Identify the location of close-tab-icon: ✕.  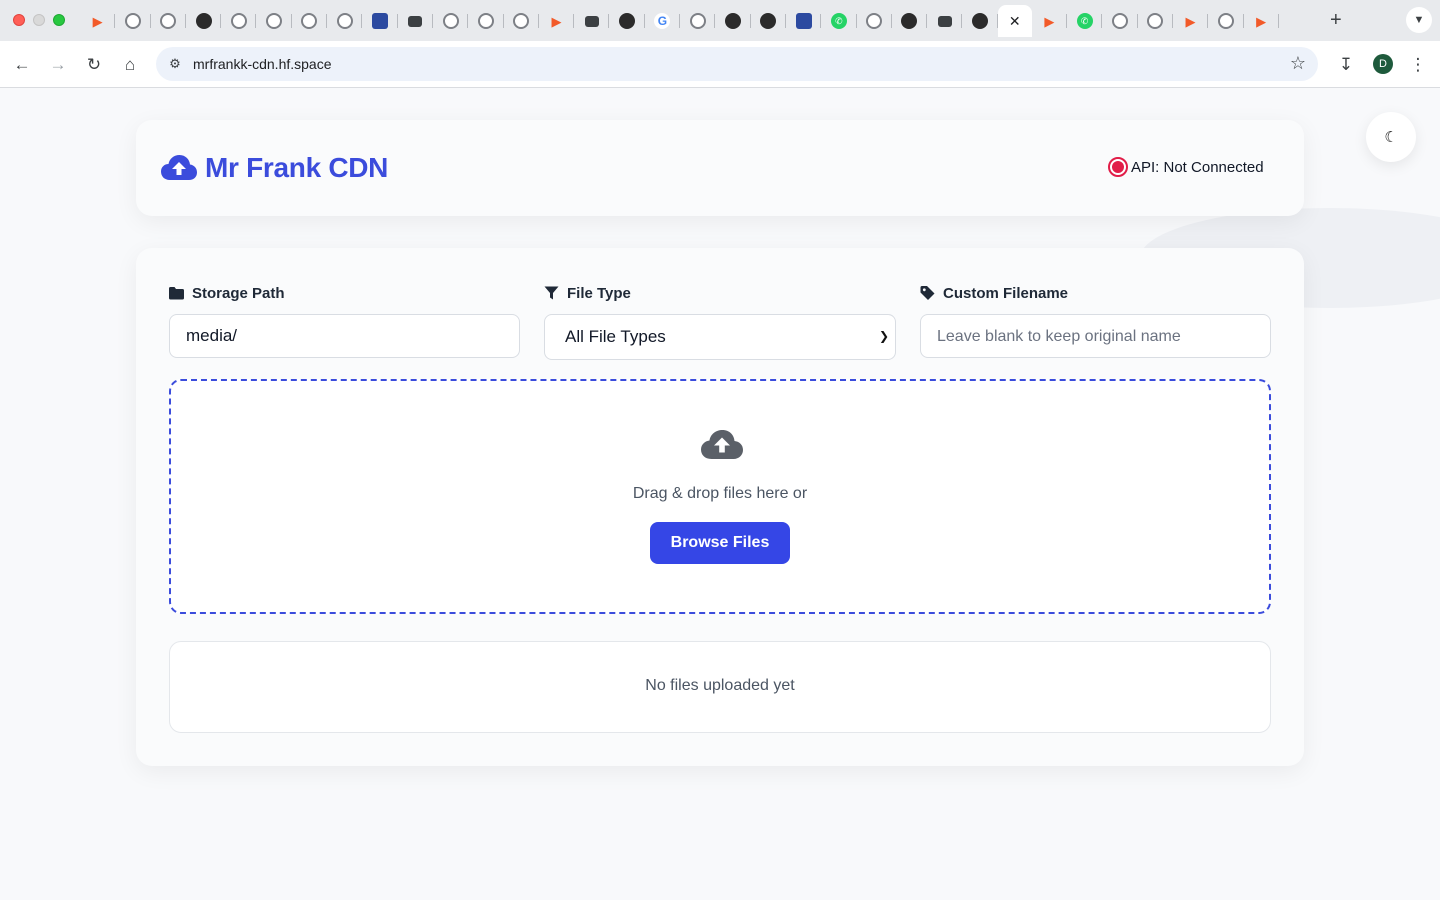
(1015, 21).